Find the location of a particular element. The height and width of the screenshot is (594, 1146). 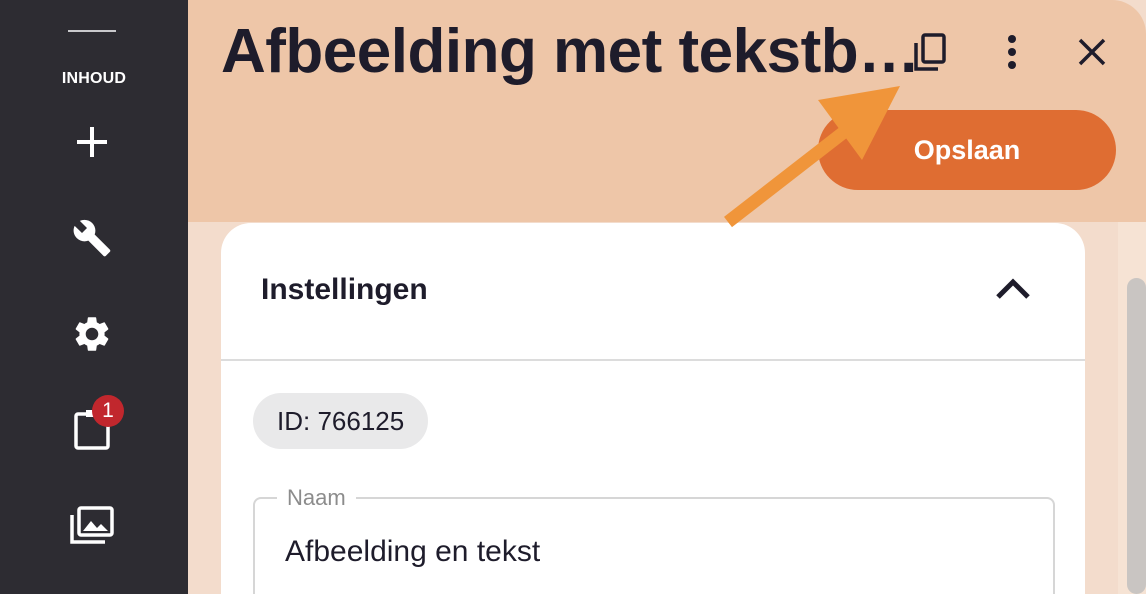

drag-handle is located at coordinates (92, 31).